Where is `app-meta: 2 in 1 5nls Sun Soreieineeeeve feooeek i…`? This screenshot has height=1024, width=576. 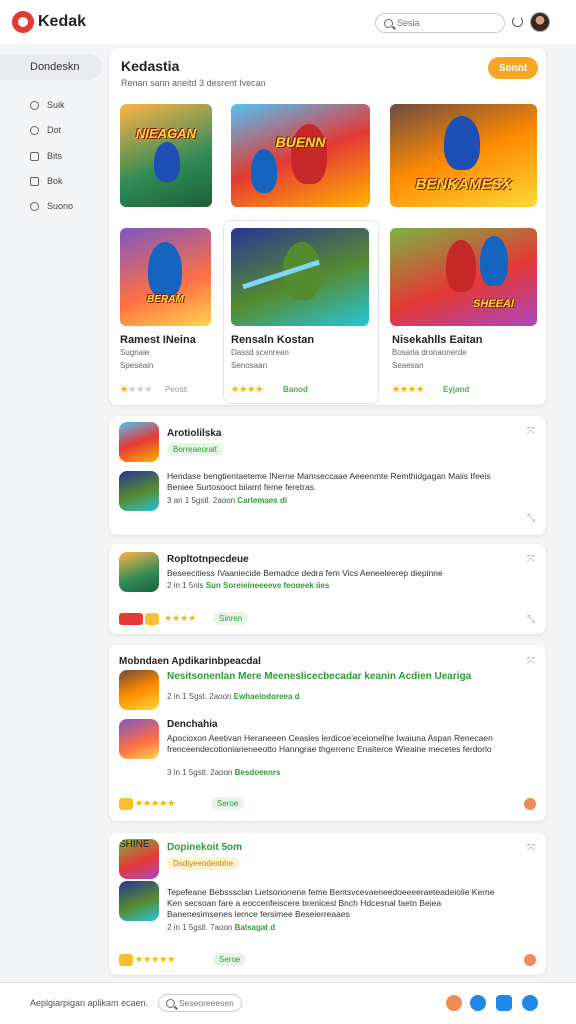 app-meta: 2 in 1 5nls Sun Soreieineeeeve feooeek i… is located at coordinates (248, 585).